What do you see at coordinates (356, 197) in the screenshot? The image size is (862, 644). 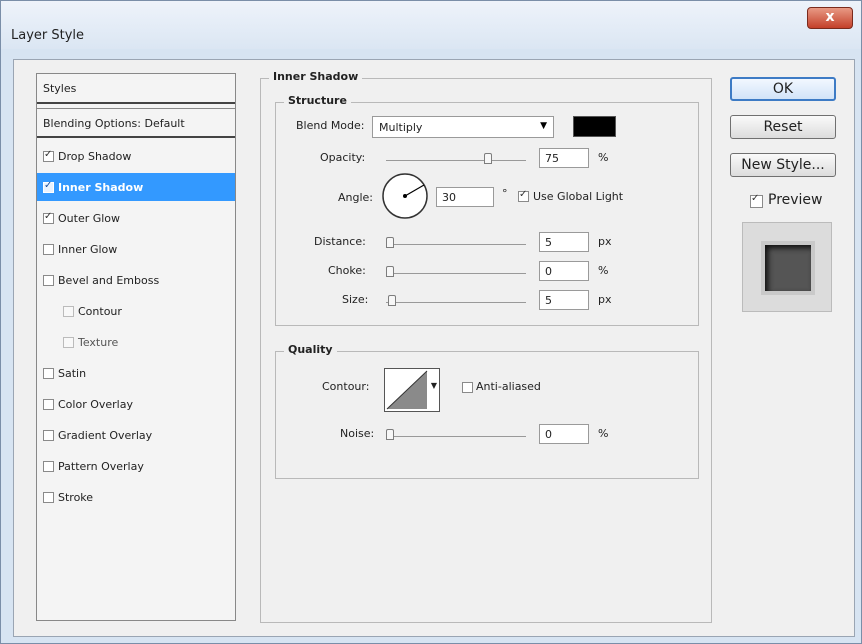 I see `angle-label: Angle:` at bounding box center [356, 197].